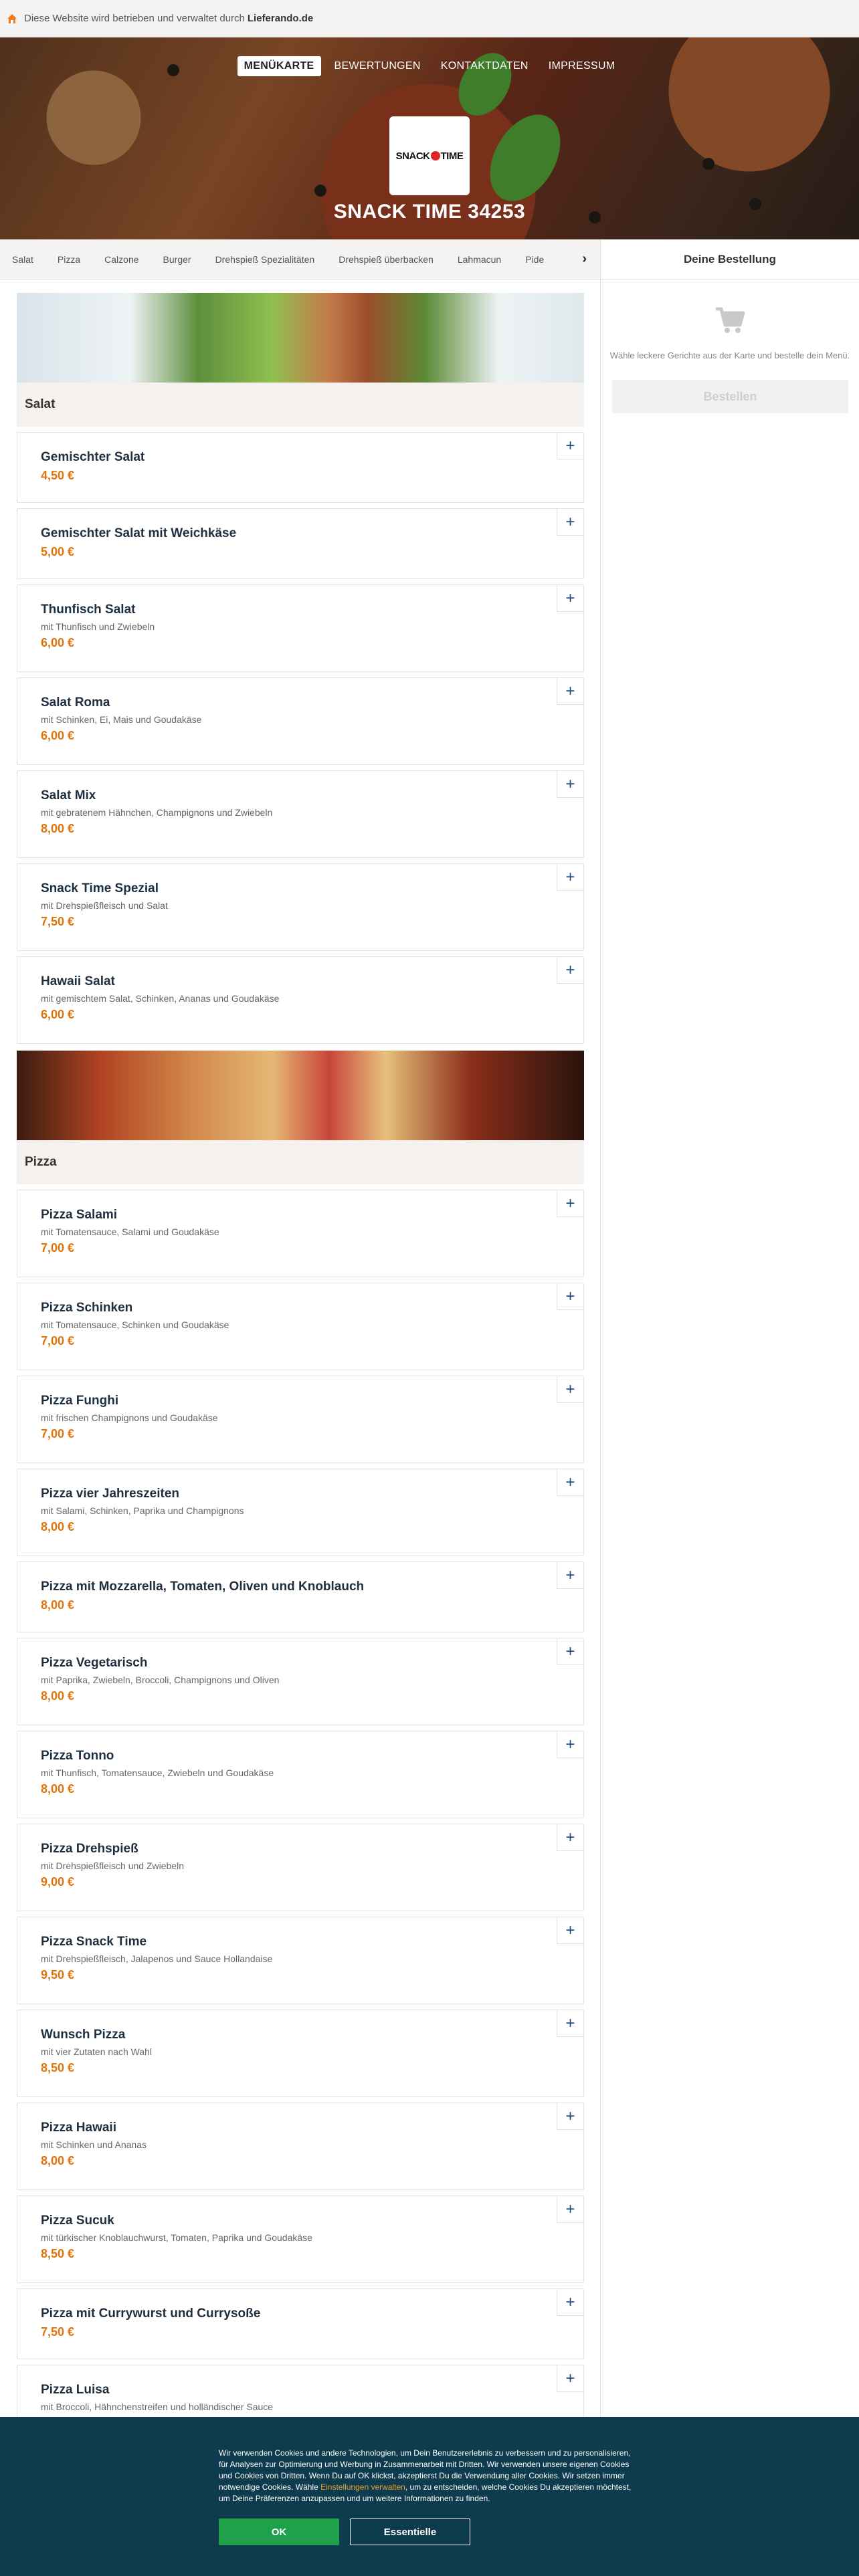 The height and width of the screenshot is (2576, 859). Describe the element at coordinates (480, 259) in the screenshot. I see `category-tab: Lahmacun` at that location.